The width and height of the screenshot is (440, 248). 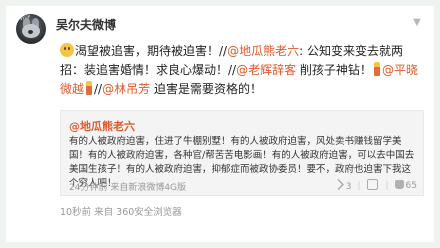 I want to click on post-footer: 10秒前 来自 360安全浏览器, so click(x=121, y=211).